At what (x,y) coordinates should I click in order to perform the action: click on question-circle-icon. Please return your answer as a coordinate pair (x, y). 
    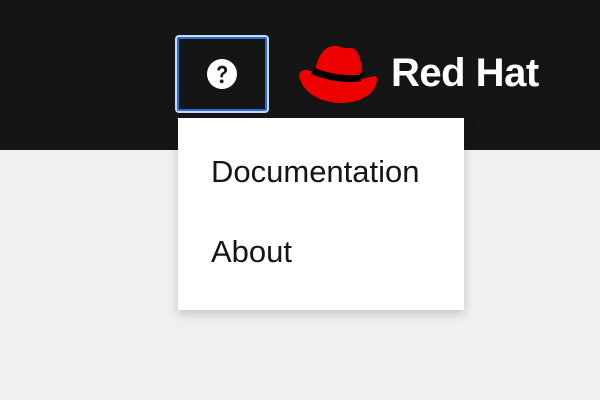
    Looking at the image, I should click on (222, 74).